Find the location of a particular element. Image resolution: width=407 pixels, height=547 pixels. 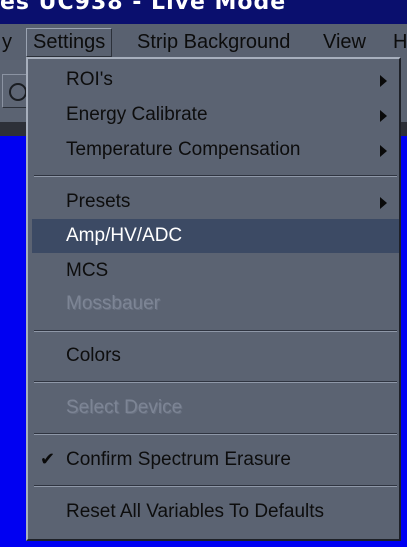

menu-item-amp-hv-adc: Amp/HV/ADC is located at coordinates (215, 236).